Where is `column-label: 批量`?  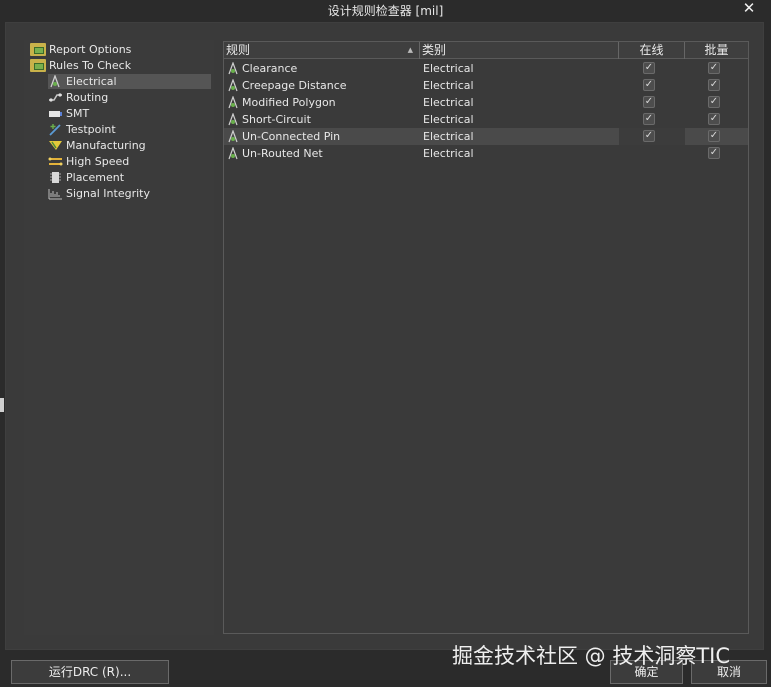 column-label: 批量 is located at coordinates (716, 50).